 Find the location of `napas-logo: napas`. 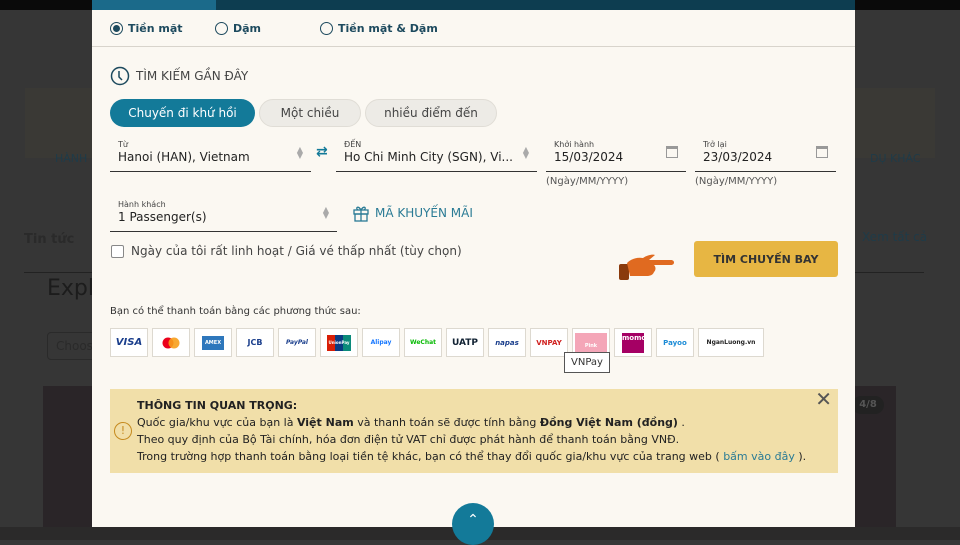

napas-logo: napas is located at coordinates (507, 342).